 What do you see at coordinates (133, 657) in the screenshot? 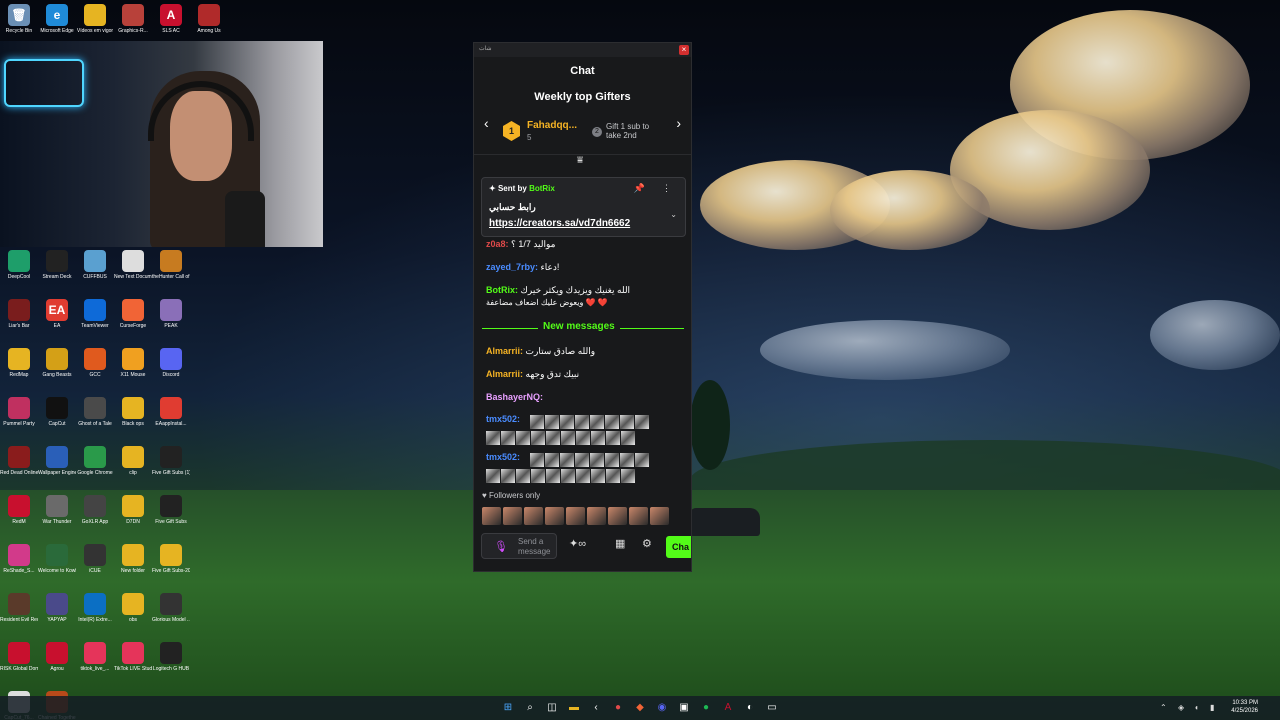
I see `desktop-icon: TikTok LIVE Studio` at bounding box center [133, 657].